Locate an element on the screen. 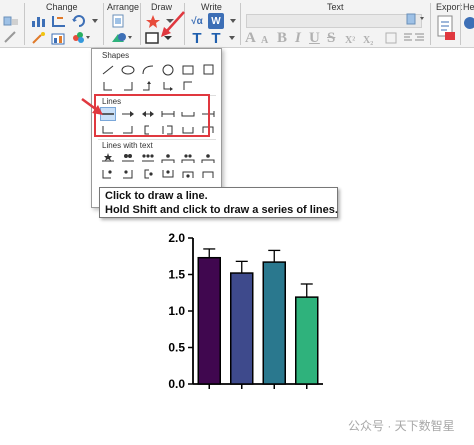 This screenshot has height=445, width=474. magic-wand-icon is located at coordinates (39, 38).